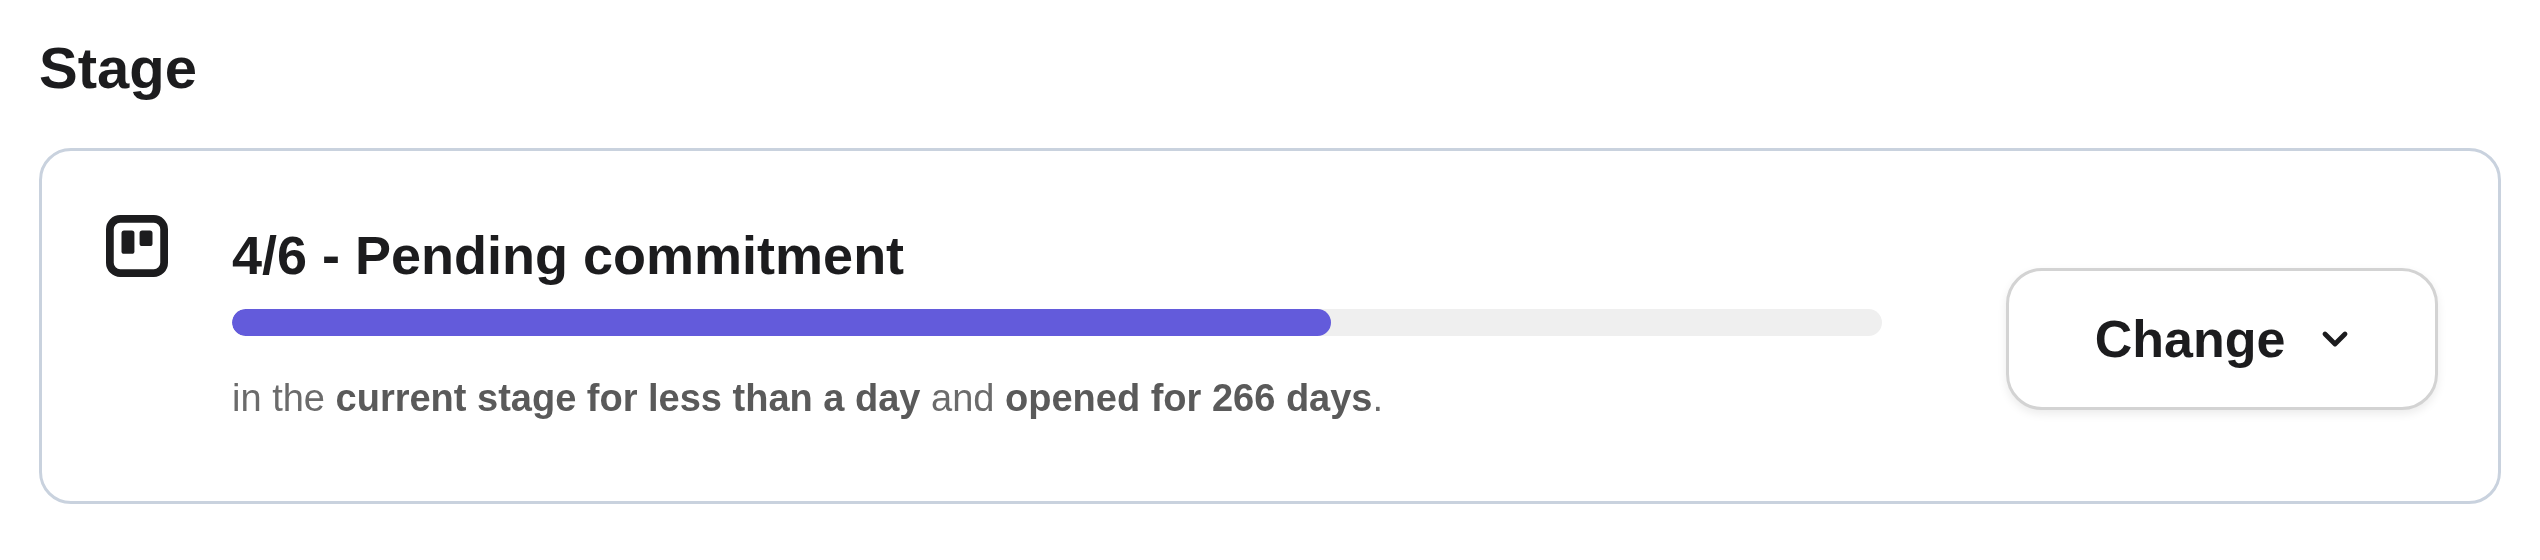  I want to click on board-icon, so click(137, 246).